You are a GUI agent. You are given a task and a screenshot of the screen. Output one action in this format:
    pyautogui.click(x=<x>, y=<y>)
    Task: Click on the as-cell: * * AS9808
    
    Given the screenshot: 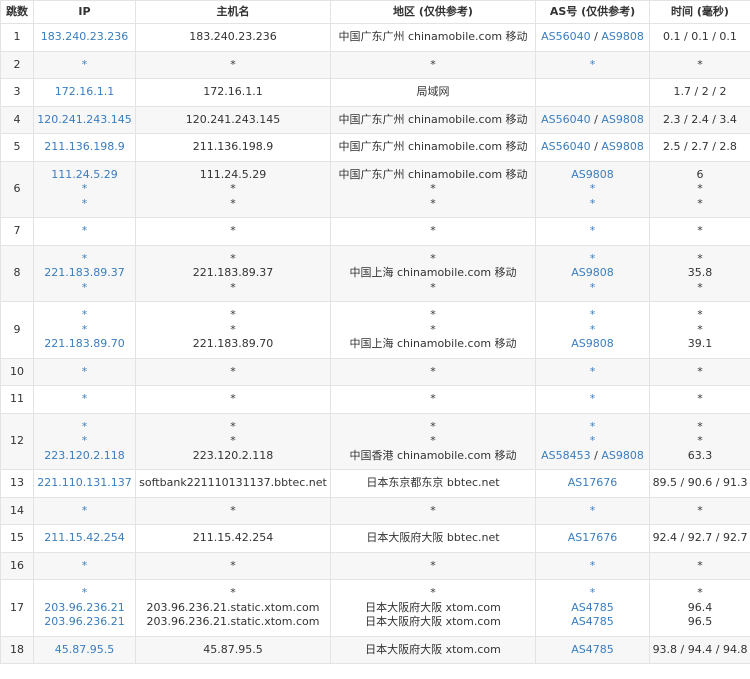 What is the action you would take?
    pyautogui.click(x=592, y=330)
    